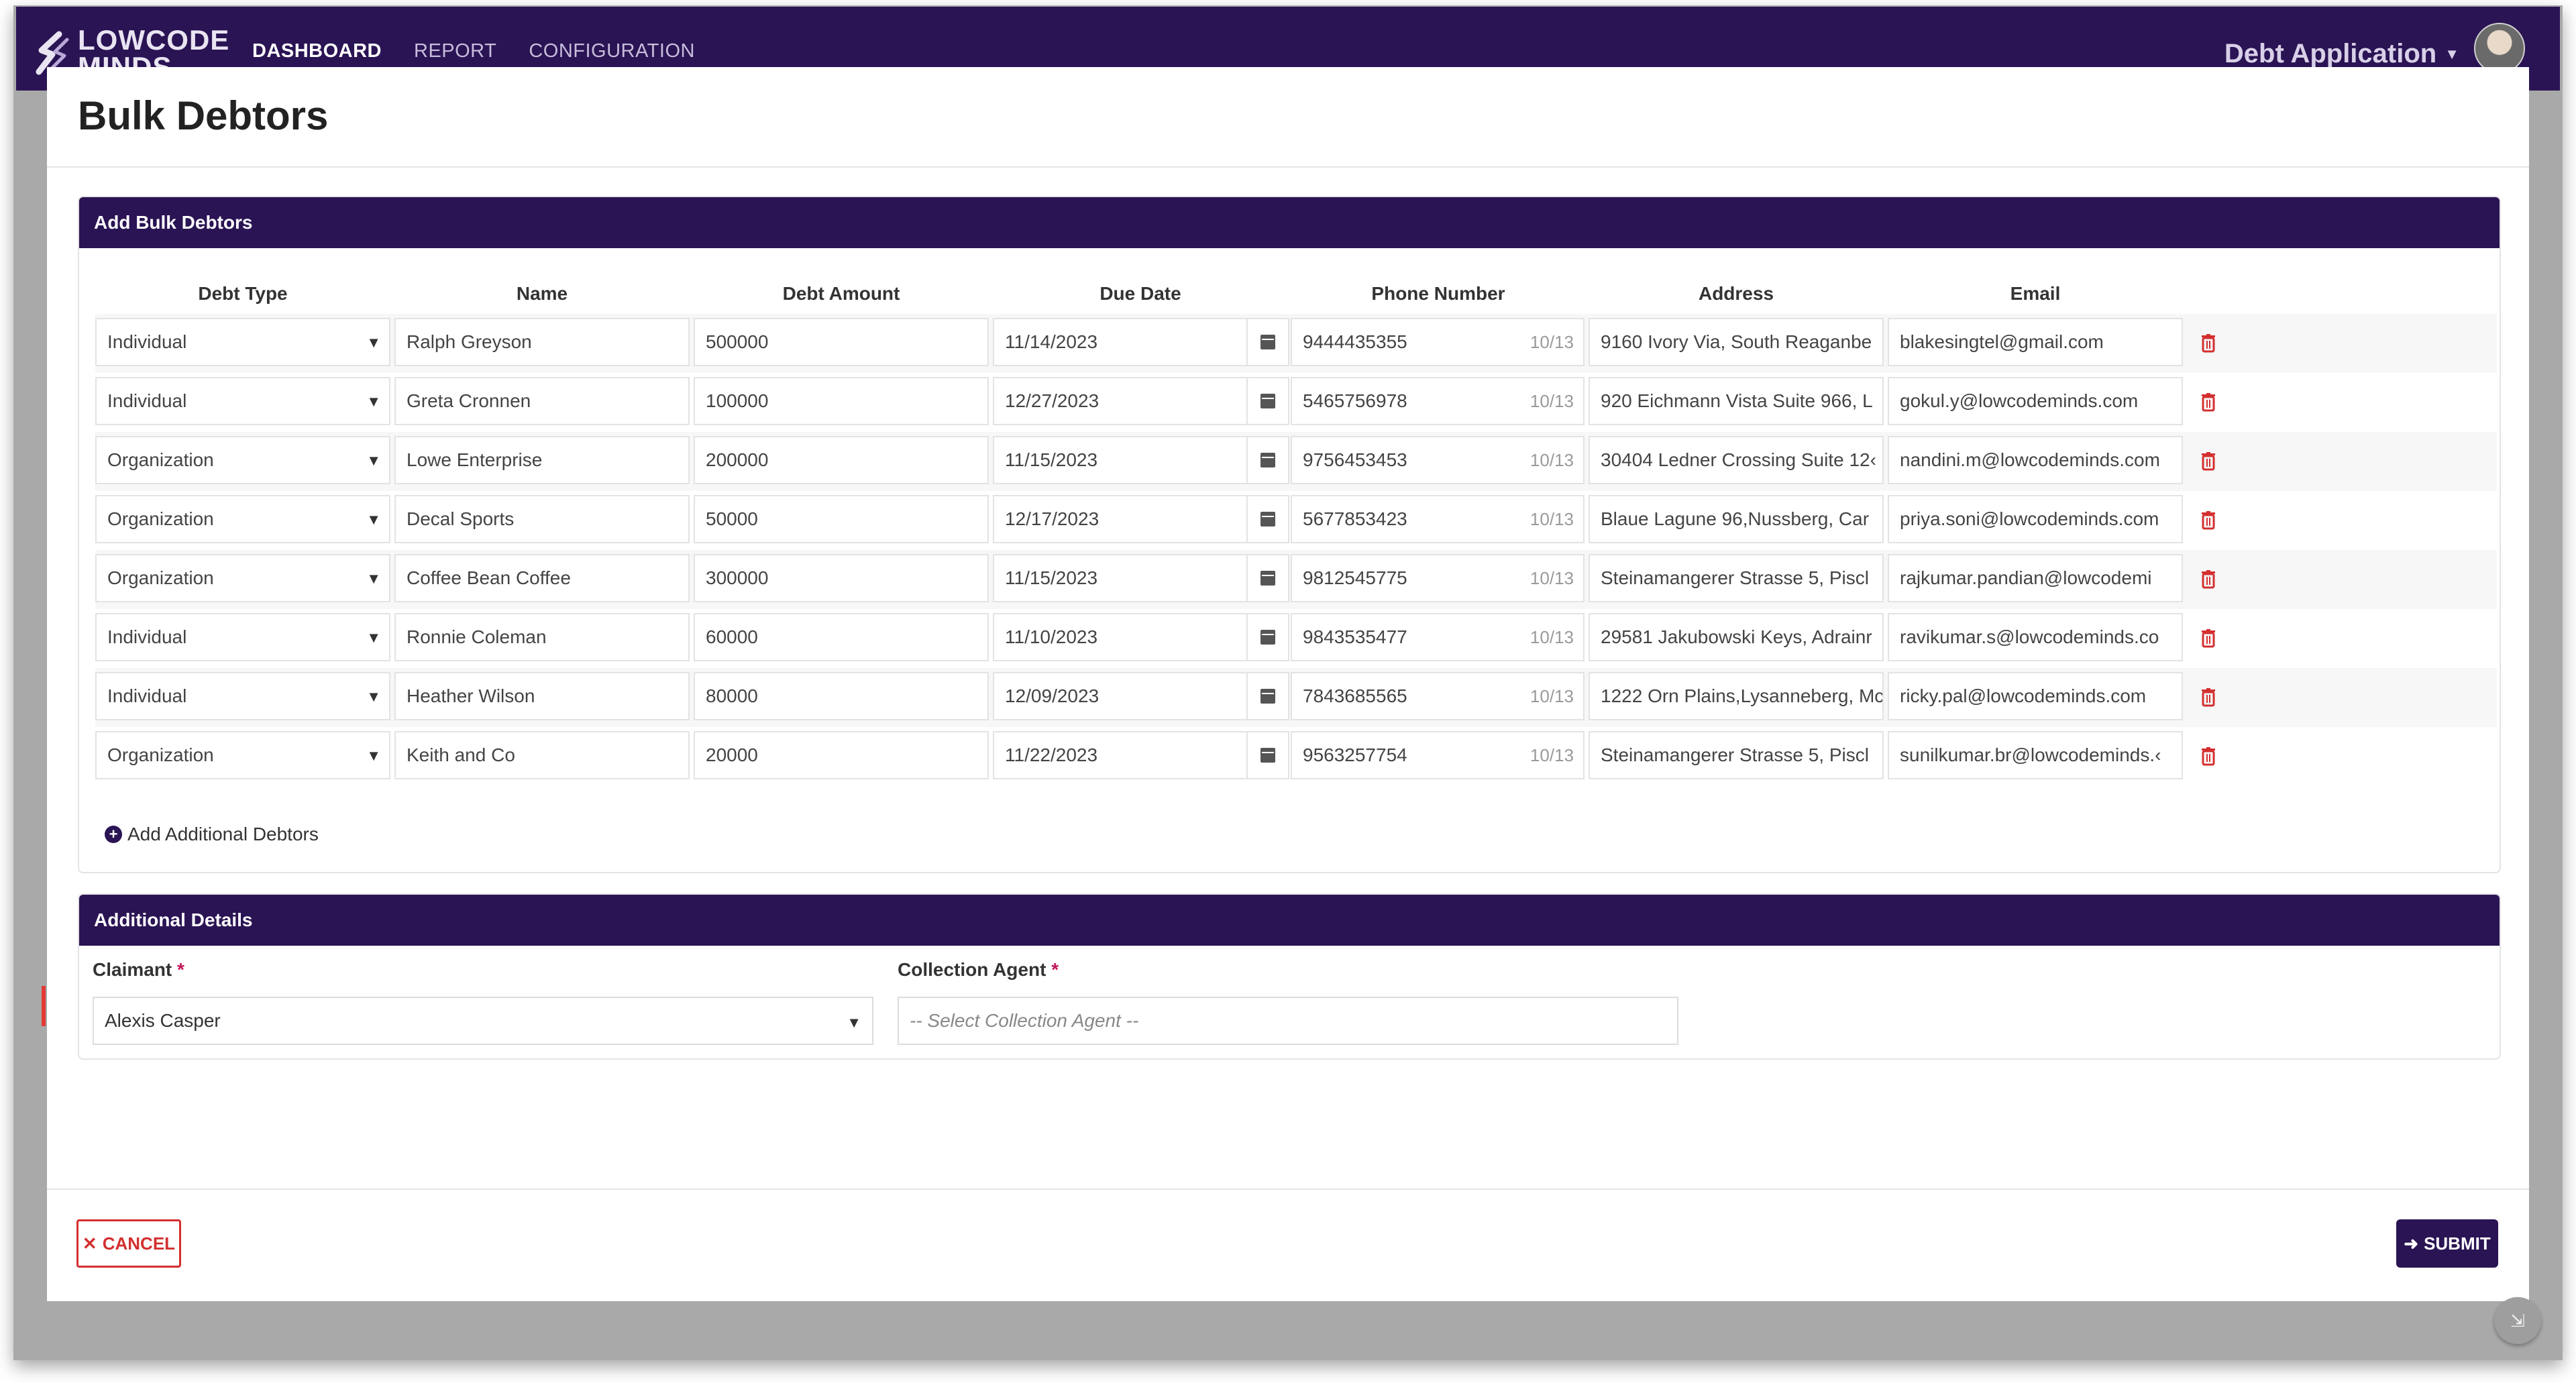  What do you see at coordinates (1438, 637) in the screenshot?
I see `phone-number-input: 9843535477 10/13` at bounding box center [1438, 637].